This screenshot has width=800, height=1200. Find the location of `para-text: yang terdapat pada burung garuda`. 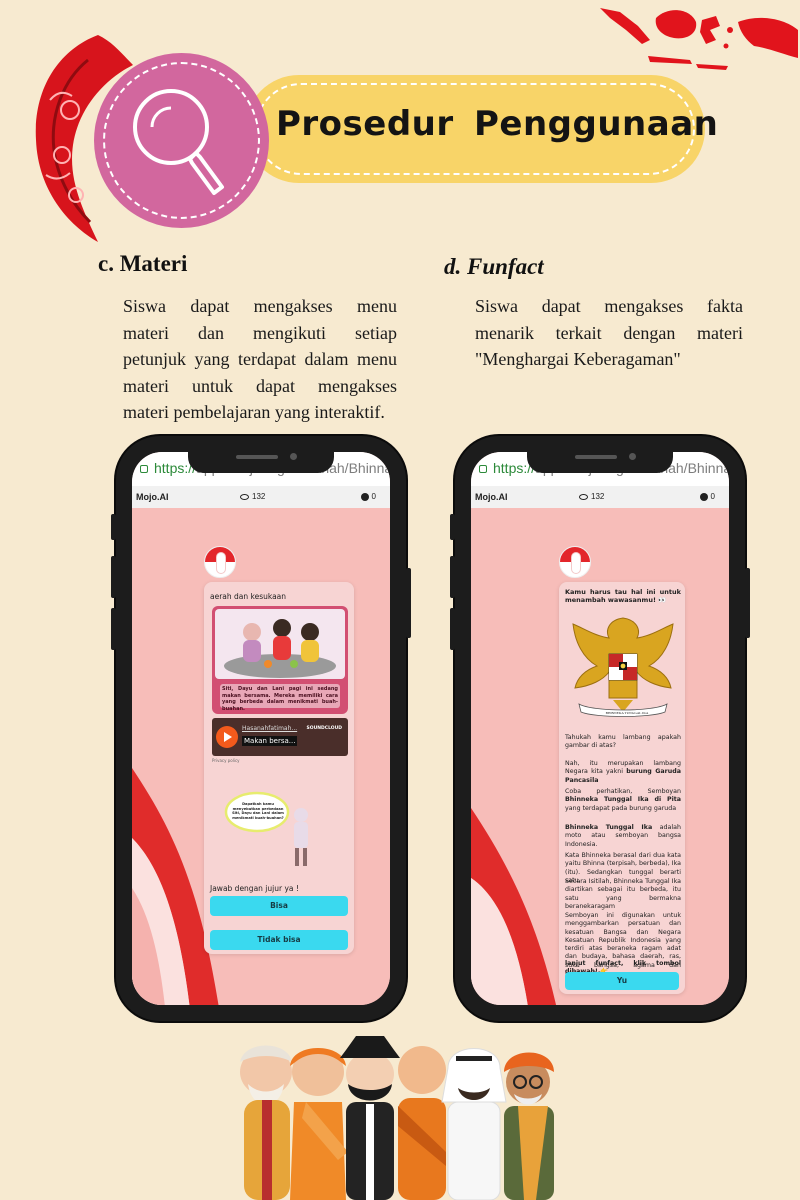

para-text: yang terdapat pada burung garuda is located at coordinates (621, 808).